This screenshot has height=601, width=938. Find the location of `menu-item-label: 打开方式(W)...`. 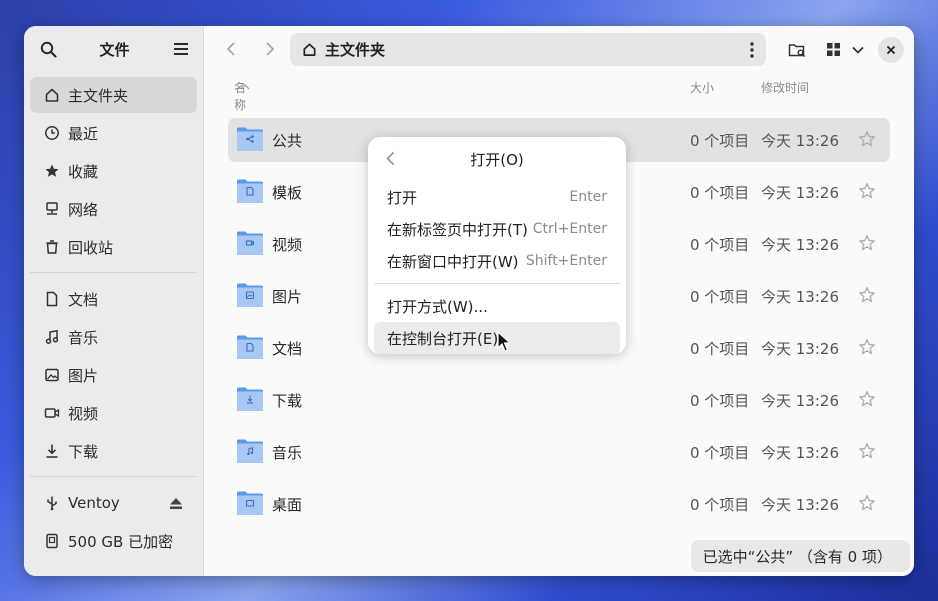

menu-item-label: 打开方式(W)... is located at coordinates (437, 306).